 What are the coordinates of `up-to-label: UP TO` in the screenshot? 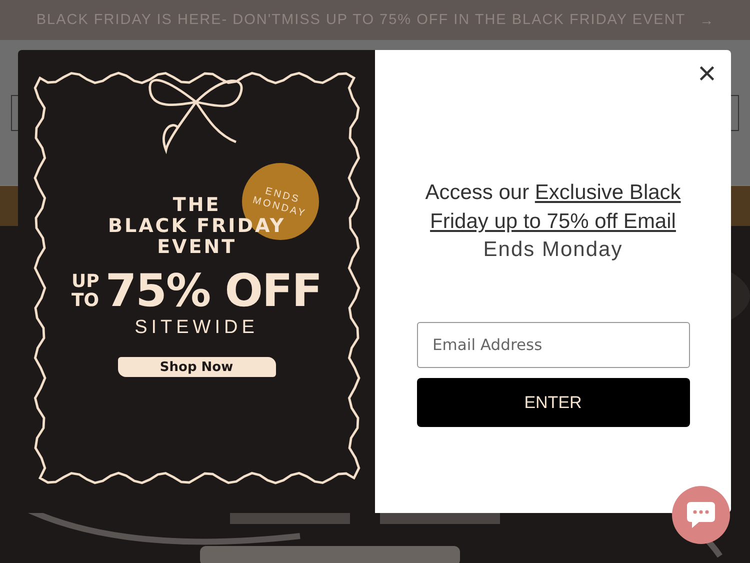 It's located at (86, 291).